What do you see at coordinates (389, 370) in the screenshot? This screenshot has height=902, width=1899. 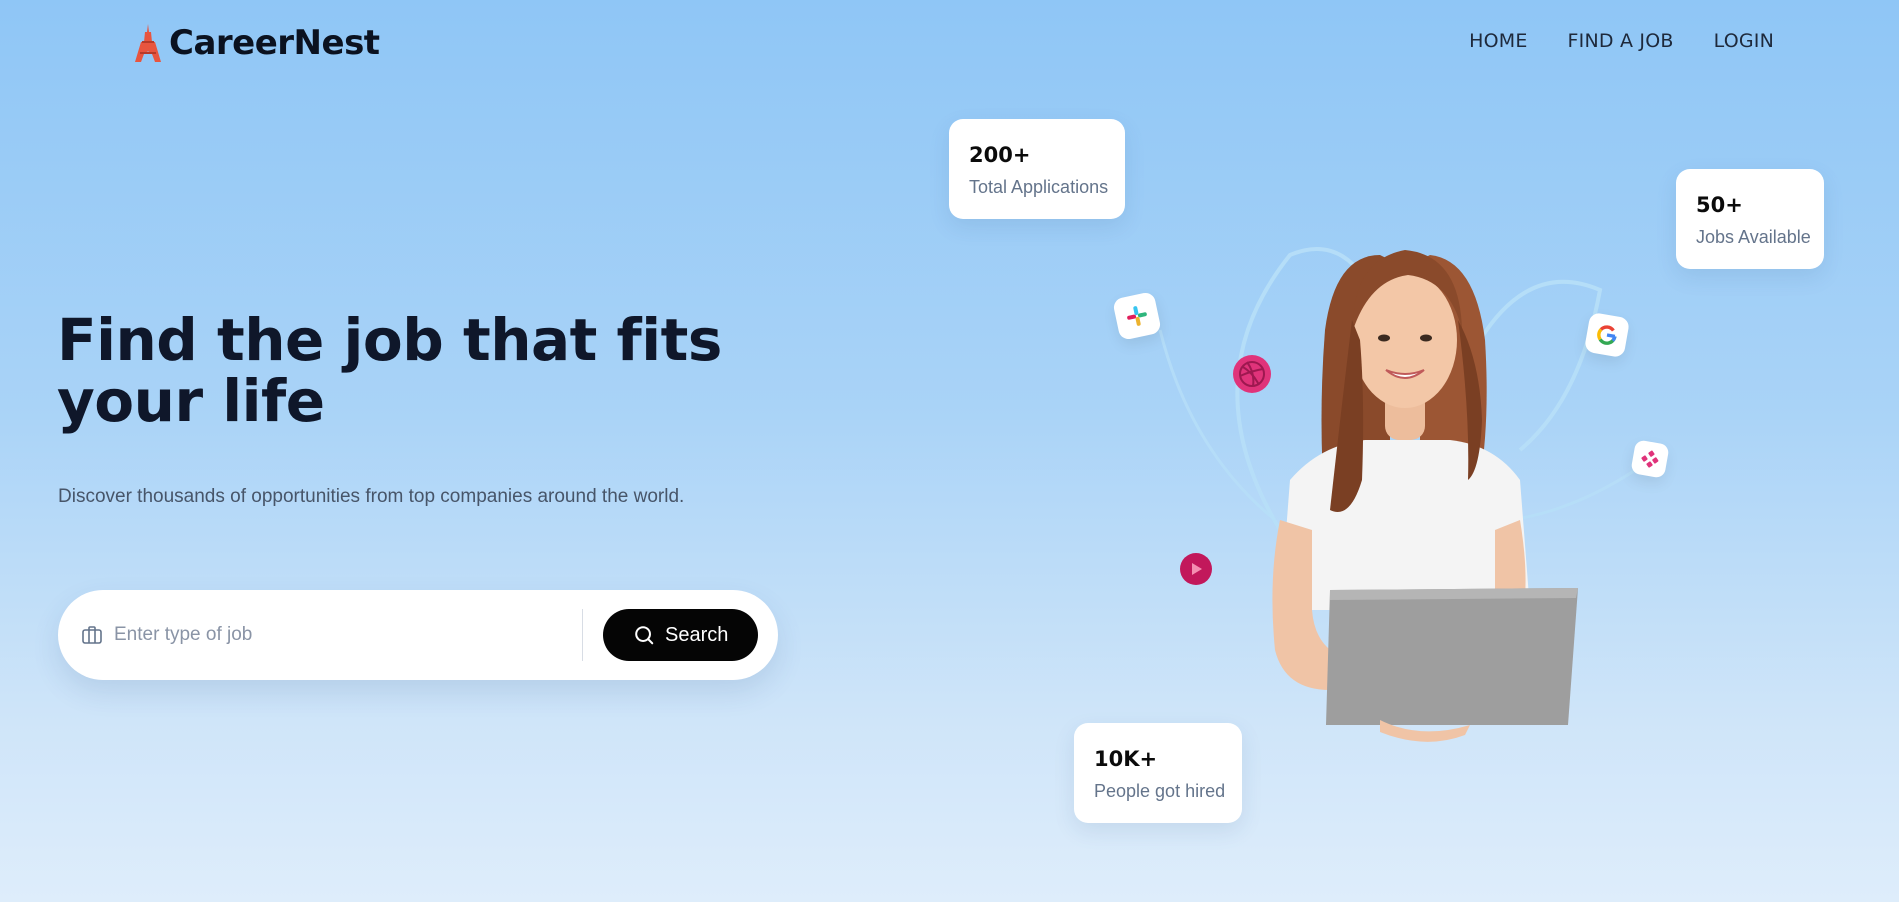 I see `hero-title: Find the job that fits your life` at bounding box center [389, 370].